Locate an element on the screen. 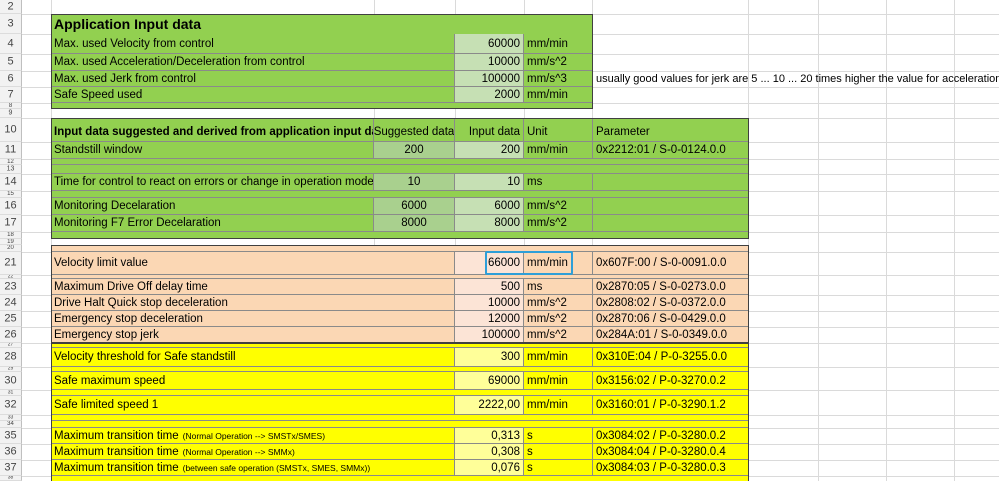 The width and height of the screenshot is (999, 481). row-header: 36 is located at coordinates (11, 452).